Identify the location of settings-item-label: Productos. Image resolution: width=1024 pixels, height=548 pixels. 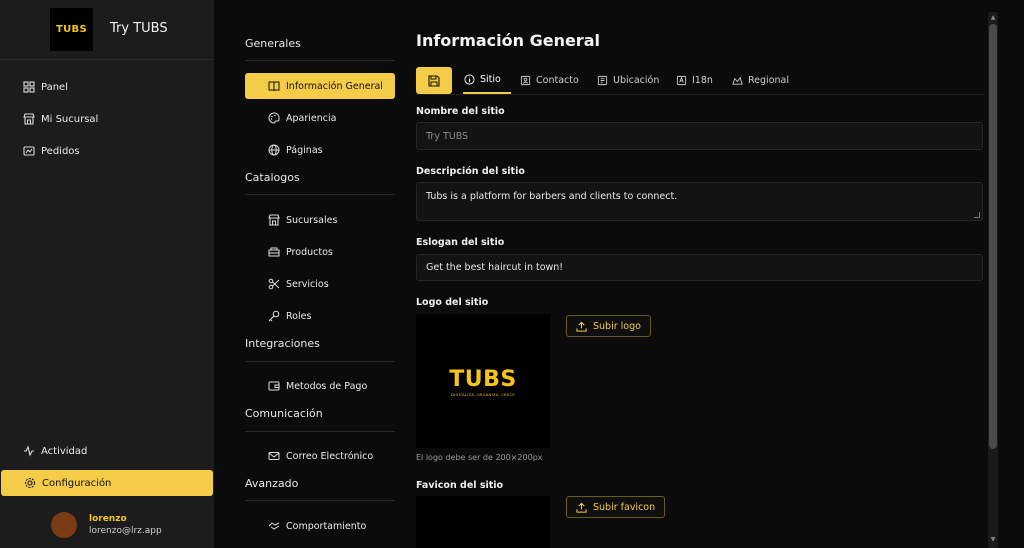
(309, 252).